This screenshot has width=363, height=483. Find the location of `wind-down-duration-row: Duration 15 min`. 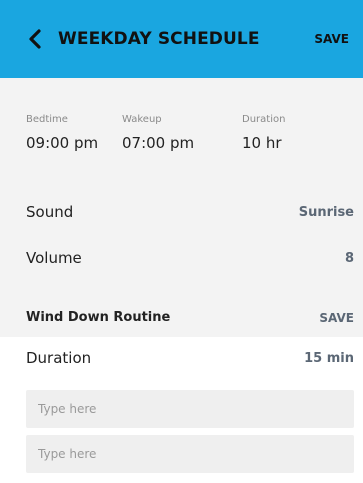

wind-down-duration-row: Duration 15 min is located at coordinates (190, 358).